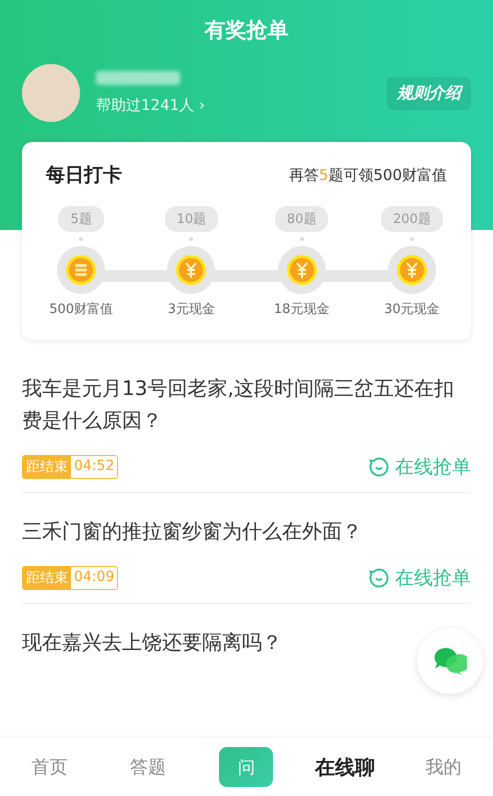 This screenshot has width=493, height=796. What do you see at coordinates (49, 767) in the screenshot?
I see `tab: 首页` at bounding box center [49, 767].